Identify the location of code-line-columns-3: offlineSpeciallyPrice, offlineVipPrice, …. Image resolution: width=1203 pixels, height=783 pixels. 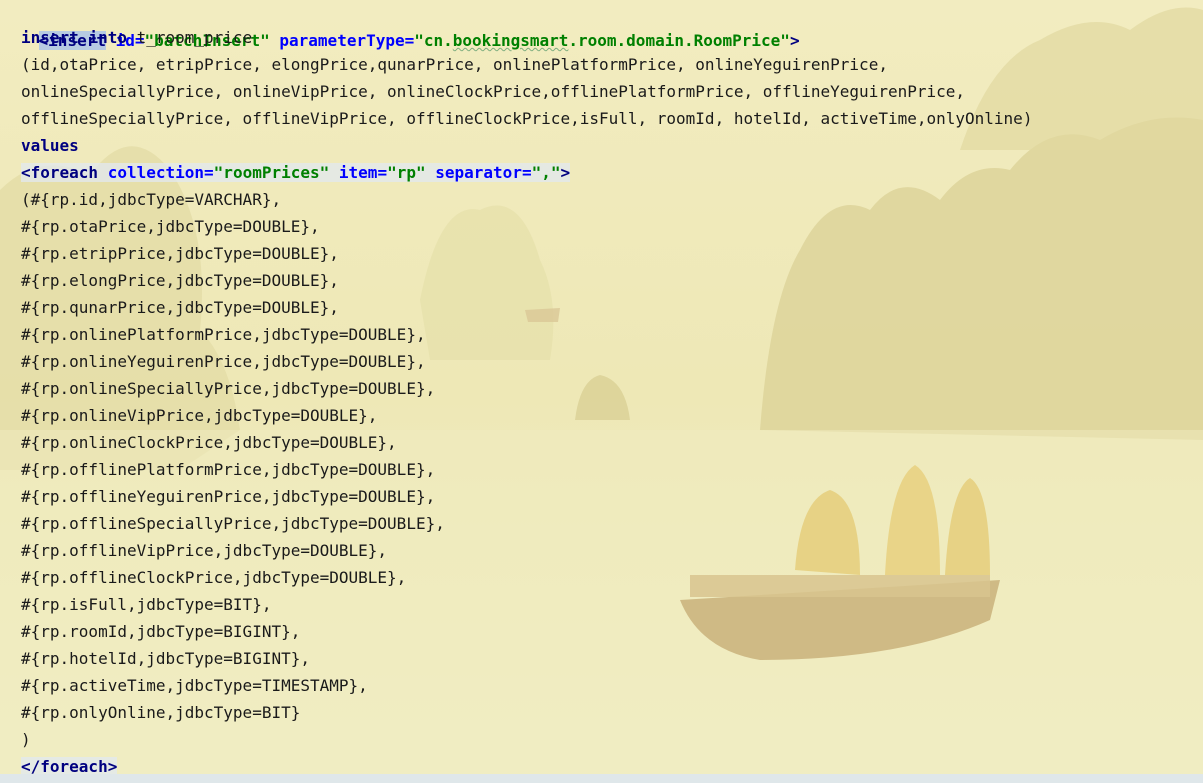
(516, 118).